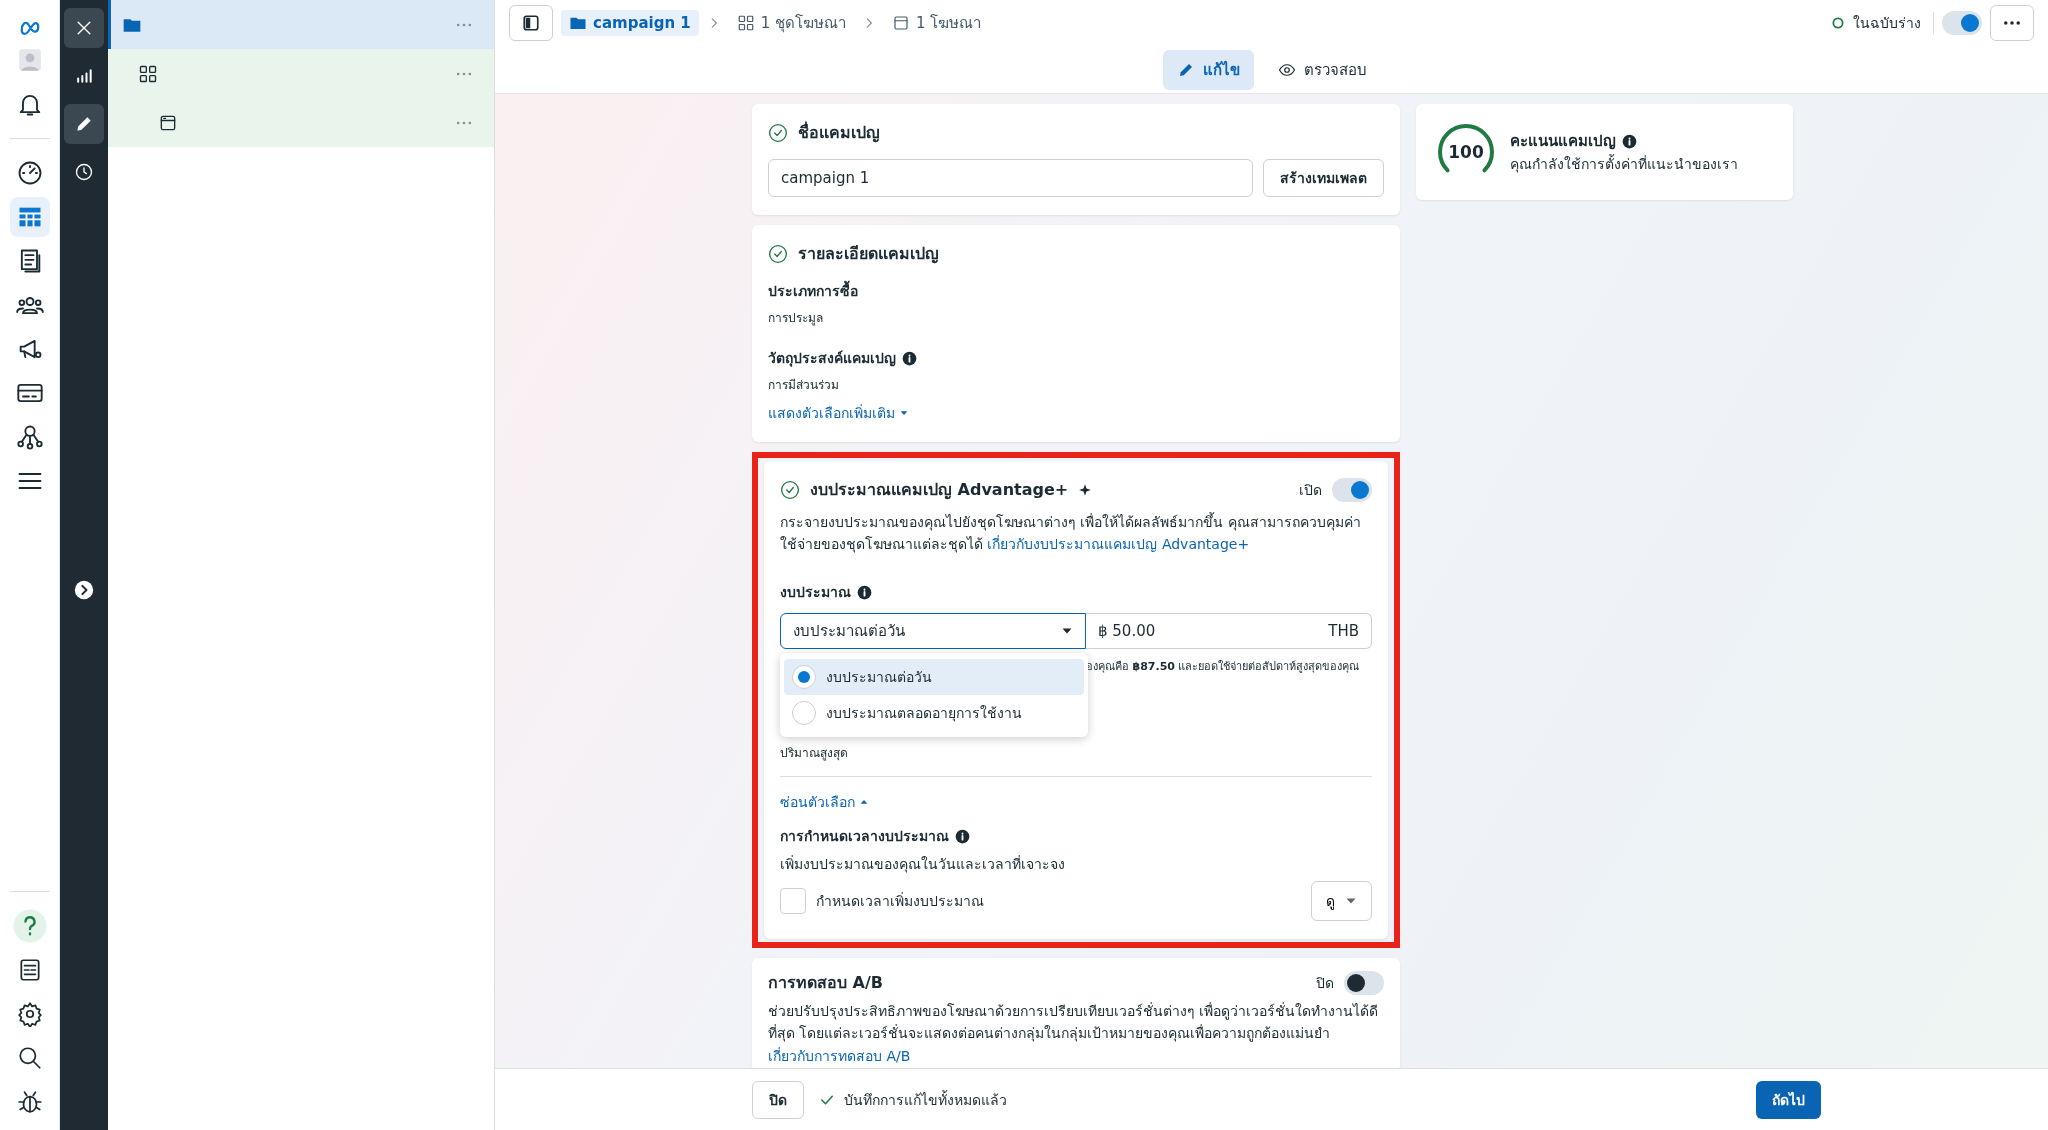 The image size is (2048, 1130). I want to click on mode-tab: แก้ไข, so click(1208, 69).